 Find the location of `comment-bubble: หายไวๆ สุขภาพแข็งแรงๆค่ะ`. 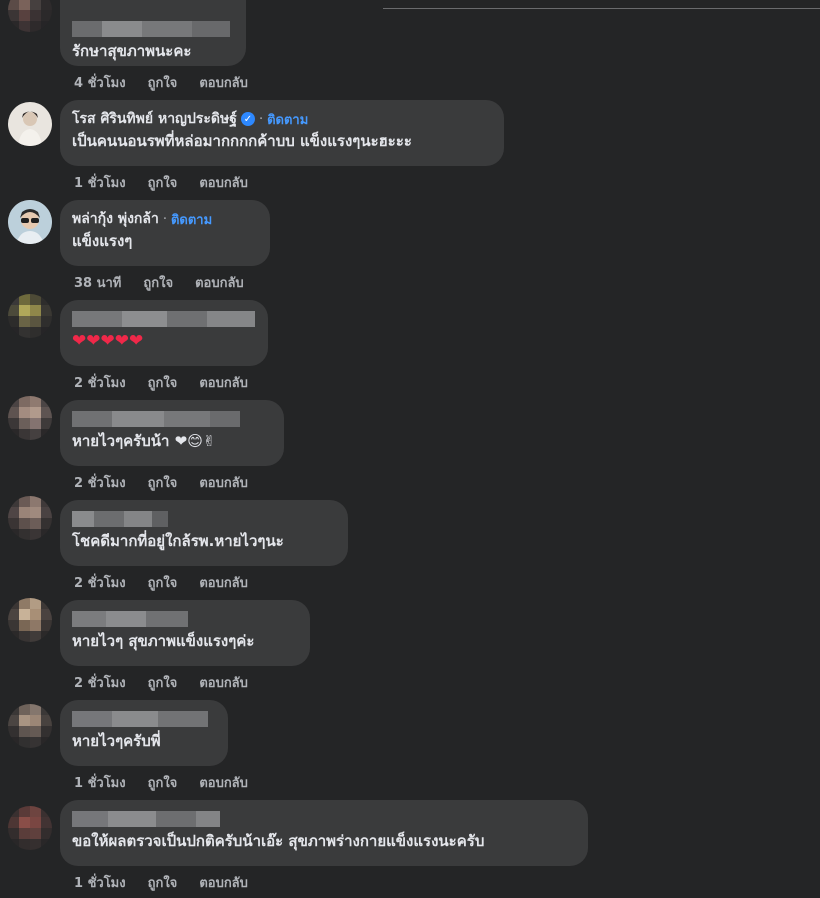

comment-bubble: หายไวๆ สุขภาพแข็งแรงๆค่ะ is located at coordinates (185, 633).